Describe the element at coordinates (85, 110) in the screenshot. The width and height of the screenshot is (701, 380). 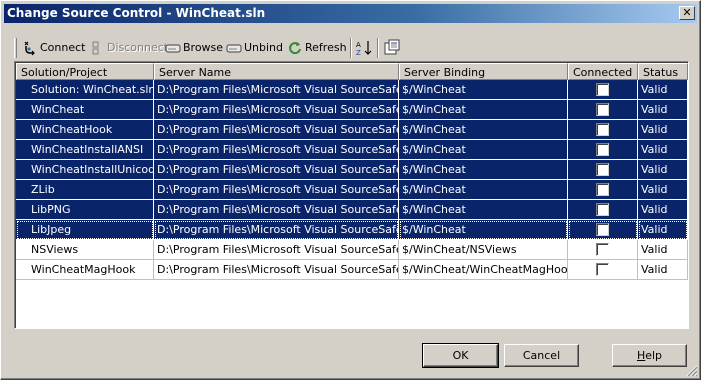
I see `project-name-cell: WinCheat` at that location.